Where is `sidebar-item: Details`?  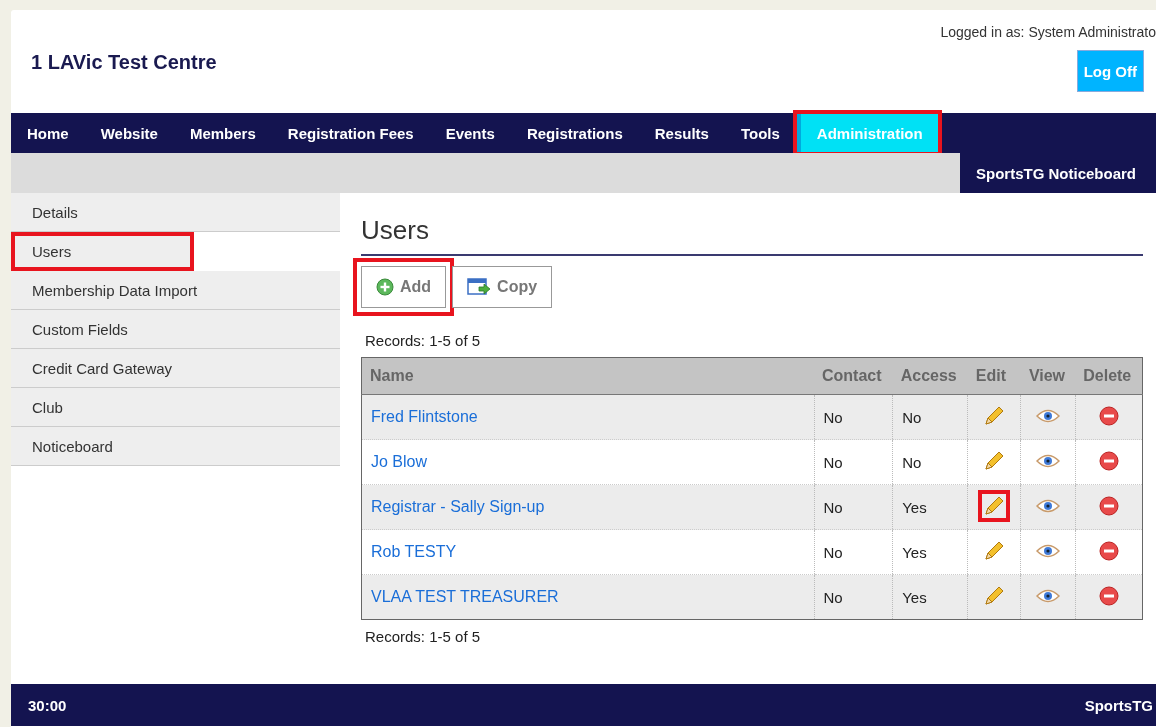
sidebar-item: Details is located at coordinates (175, 212).